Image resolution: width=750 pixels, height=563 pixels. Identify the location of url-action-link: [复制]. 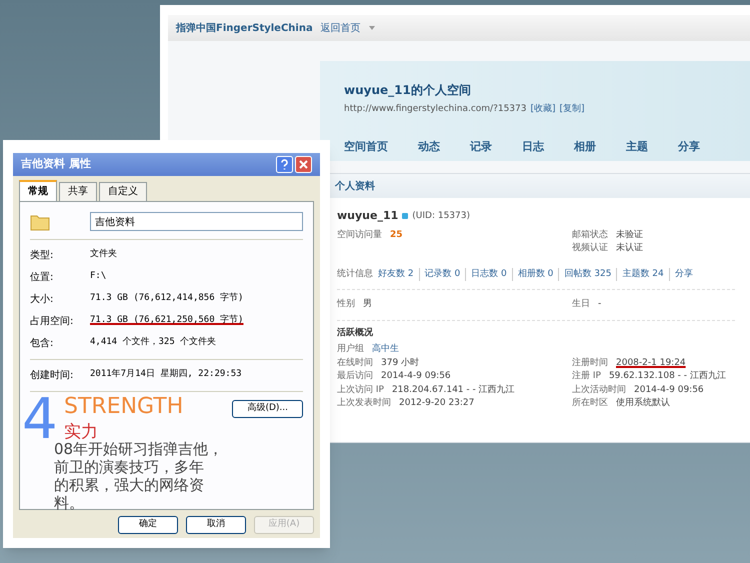
(572, 109).